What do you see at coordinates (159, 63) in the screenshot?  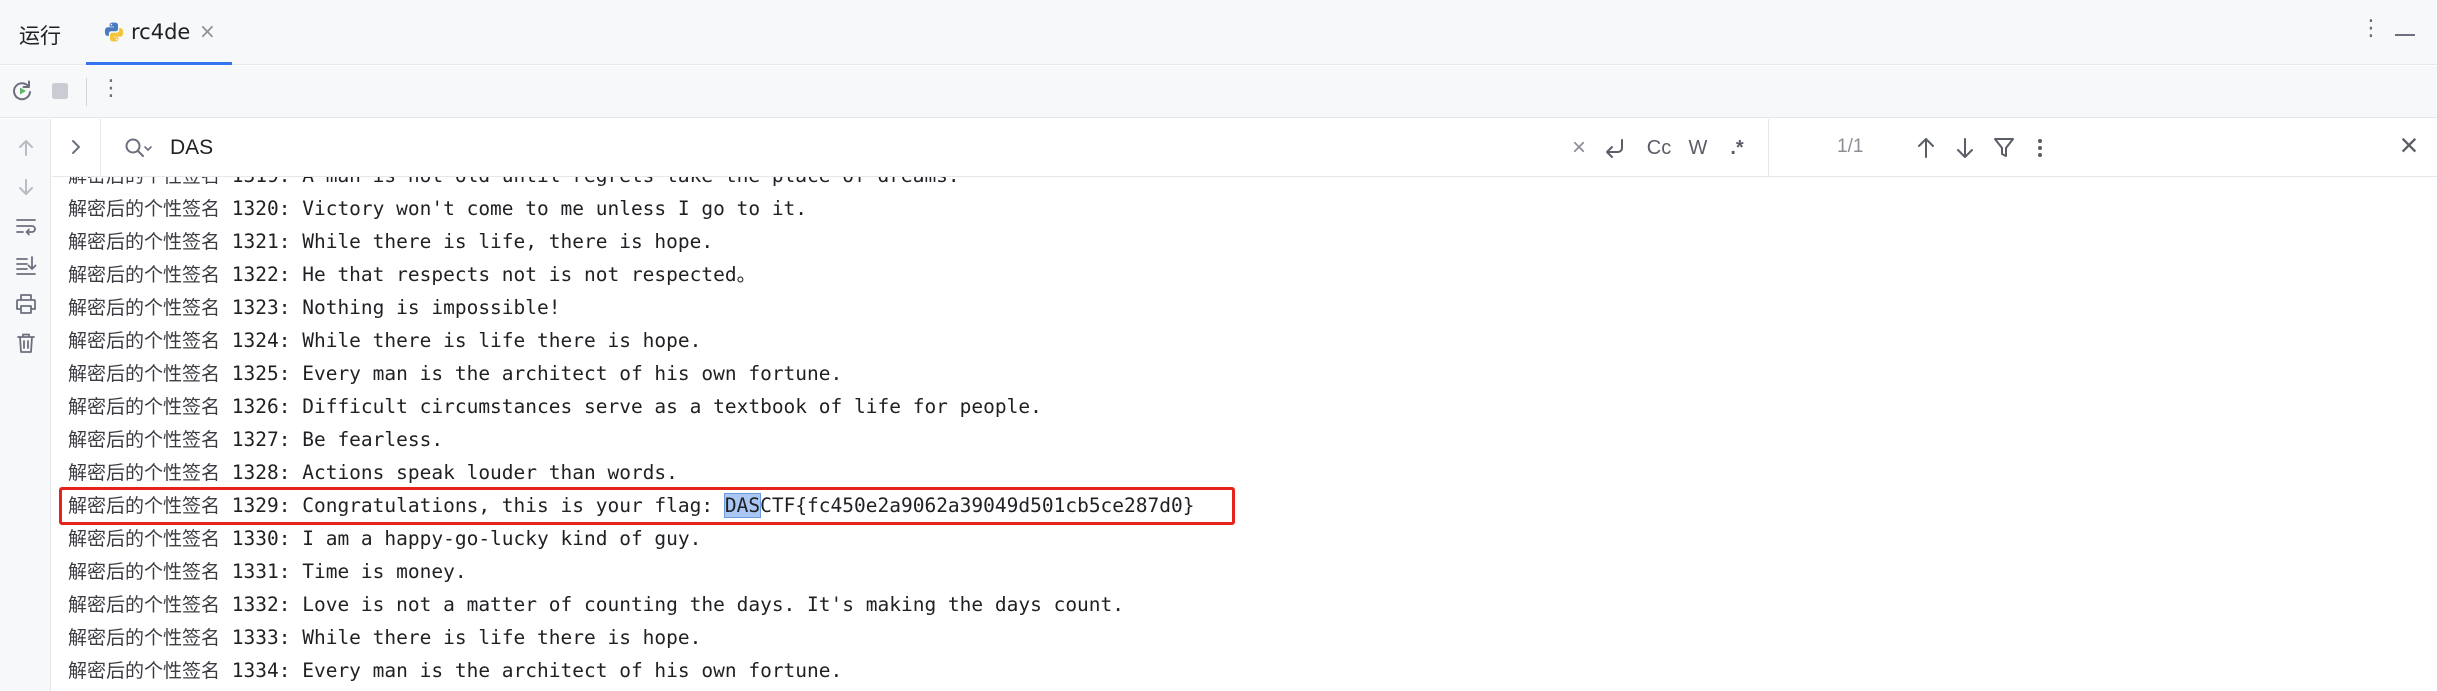 I see `active-tab-indicator` at bounding box center [159, 63].